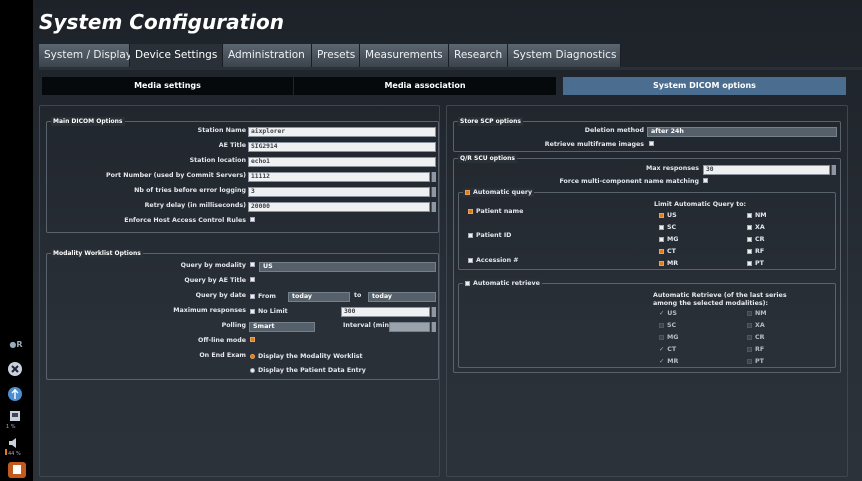 The width and height of the screenshot is (862, 481). Describe the element at coordinates (306, 356) in the screenshot. I see `onend-option-worklist: Display the Modality Worklist` at that location.